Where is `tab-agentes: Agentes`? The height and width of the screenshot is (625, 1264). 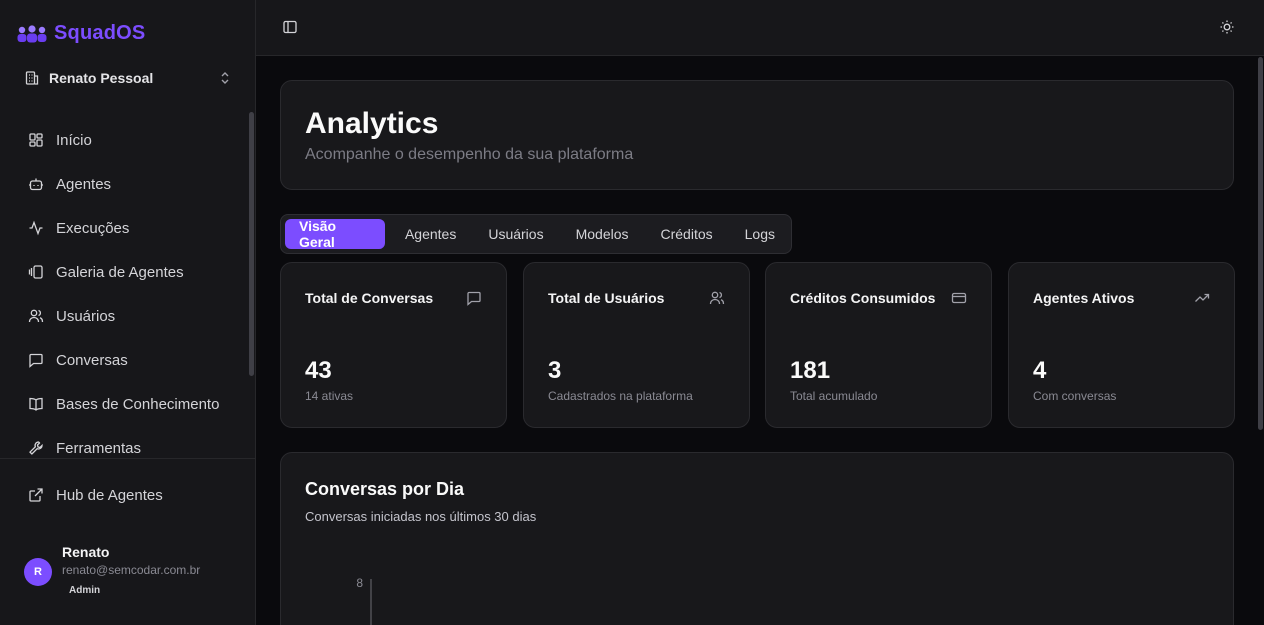 tab-agentes: Agentes is located at coordinates (430, 234).